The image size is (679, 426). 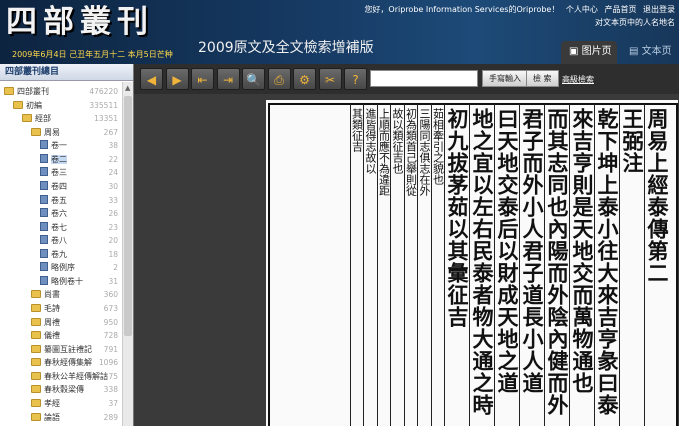 What do you see at coordinates (632, 141) in the screenshot?
I see `text-column: 王弼注` at bounding box center [632, 141].